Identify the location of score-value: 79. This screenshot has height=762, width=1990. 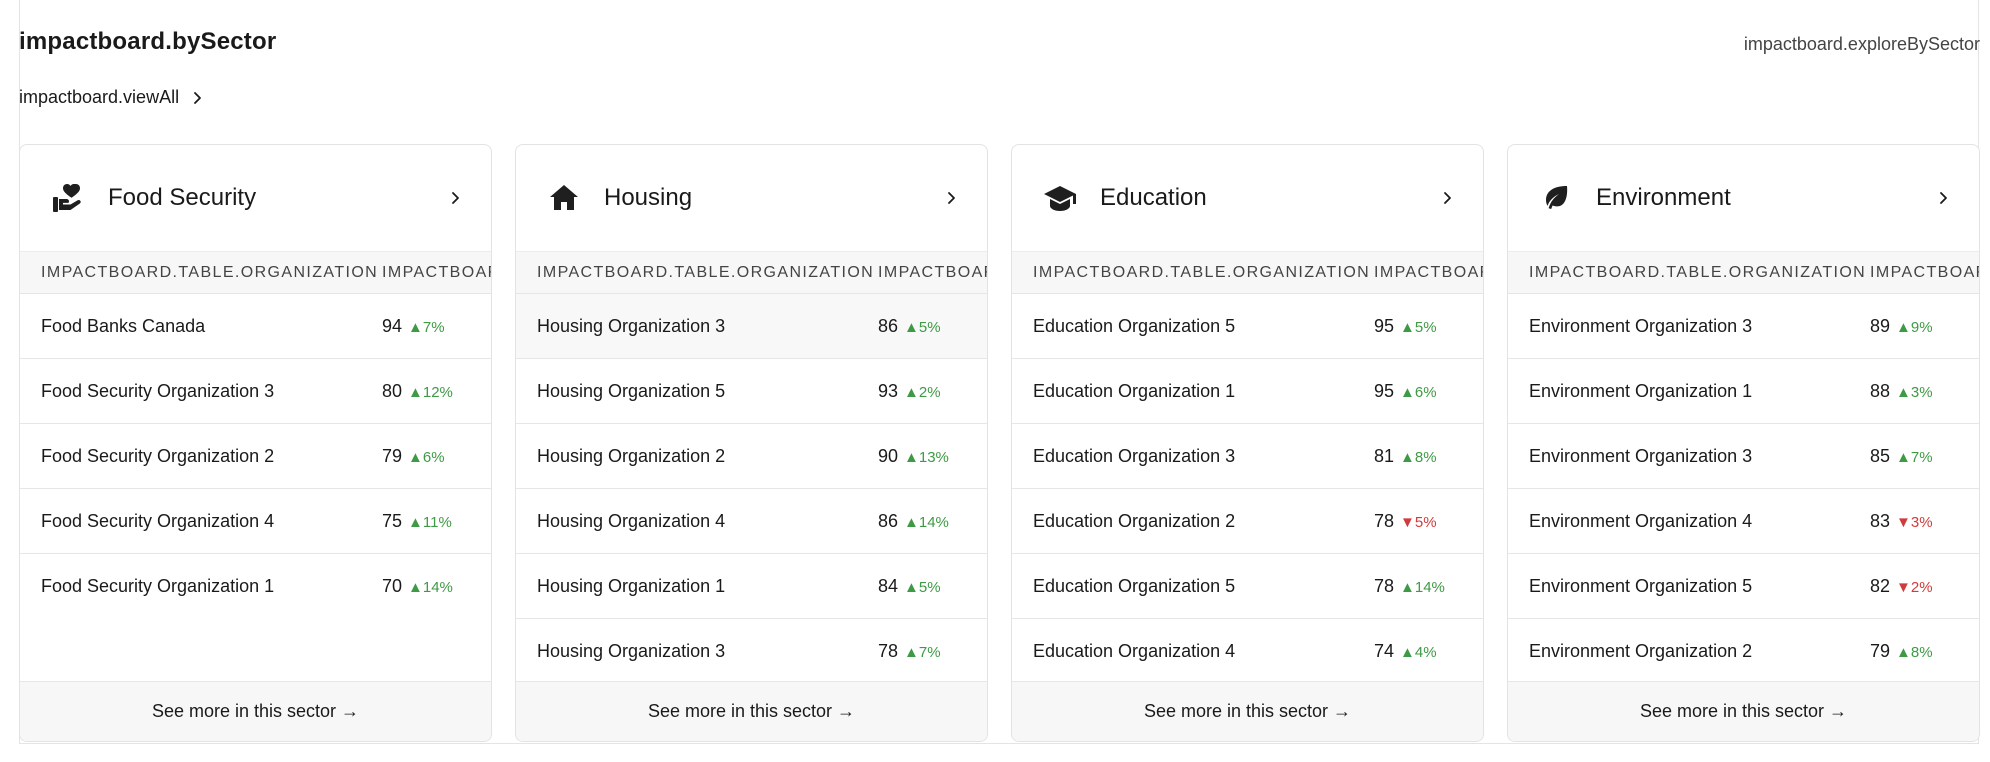
(1880, 651).